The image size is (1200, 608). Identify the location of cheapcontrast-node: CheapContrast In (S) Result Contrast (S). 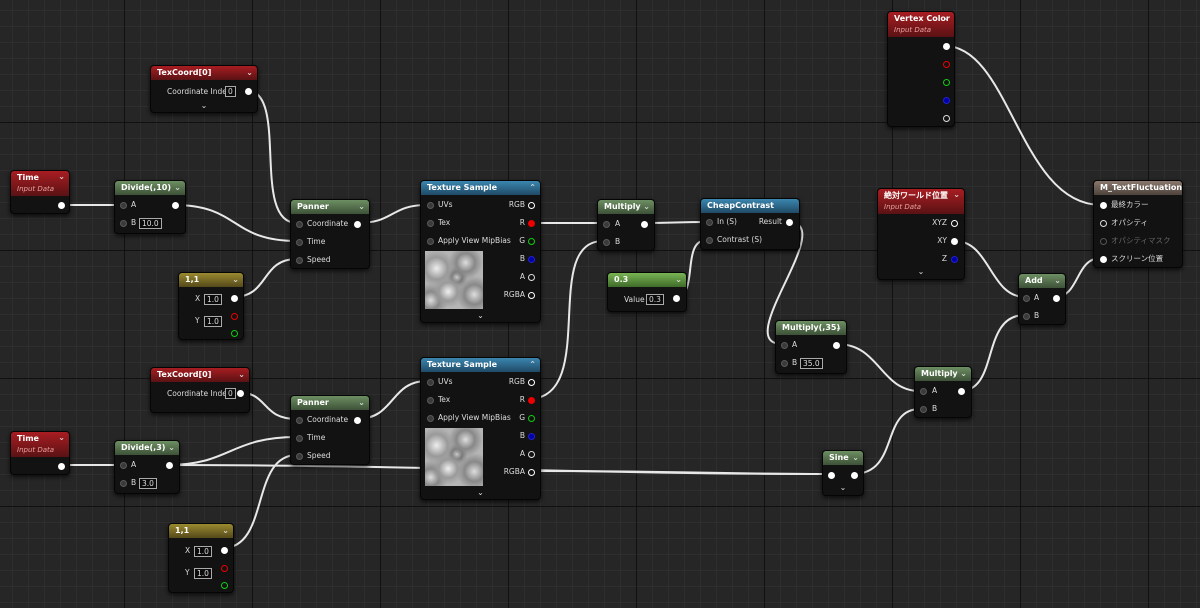
(750, 224).